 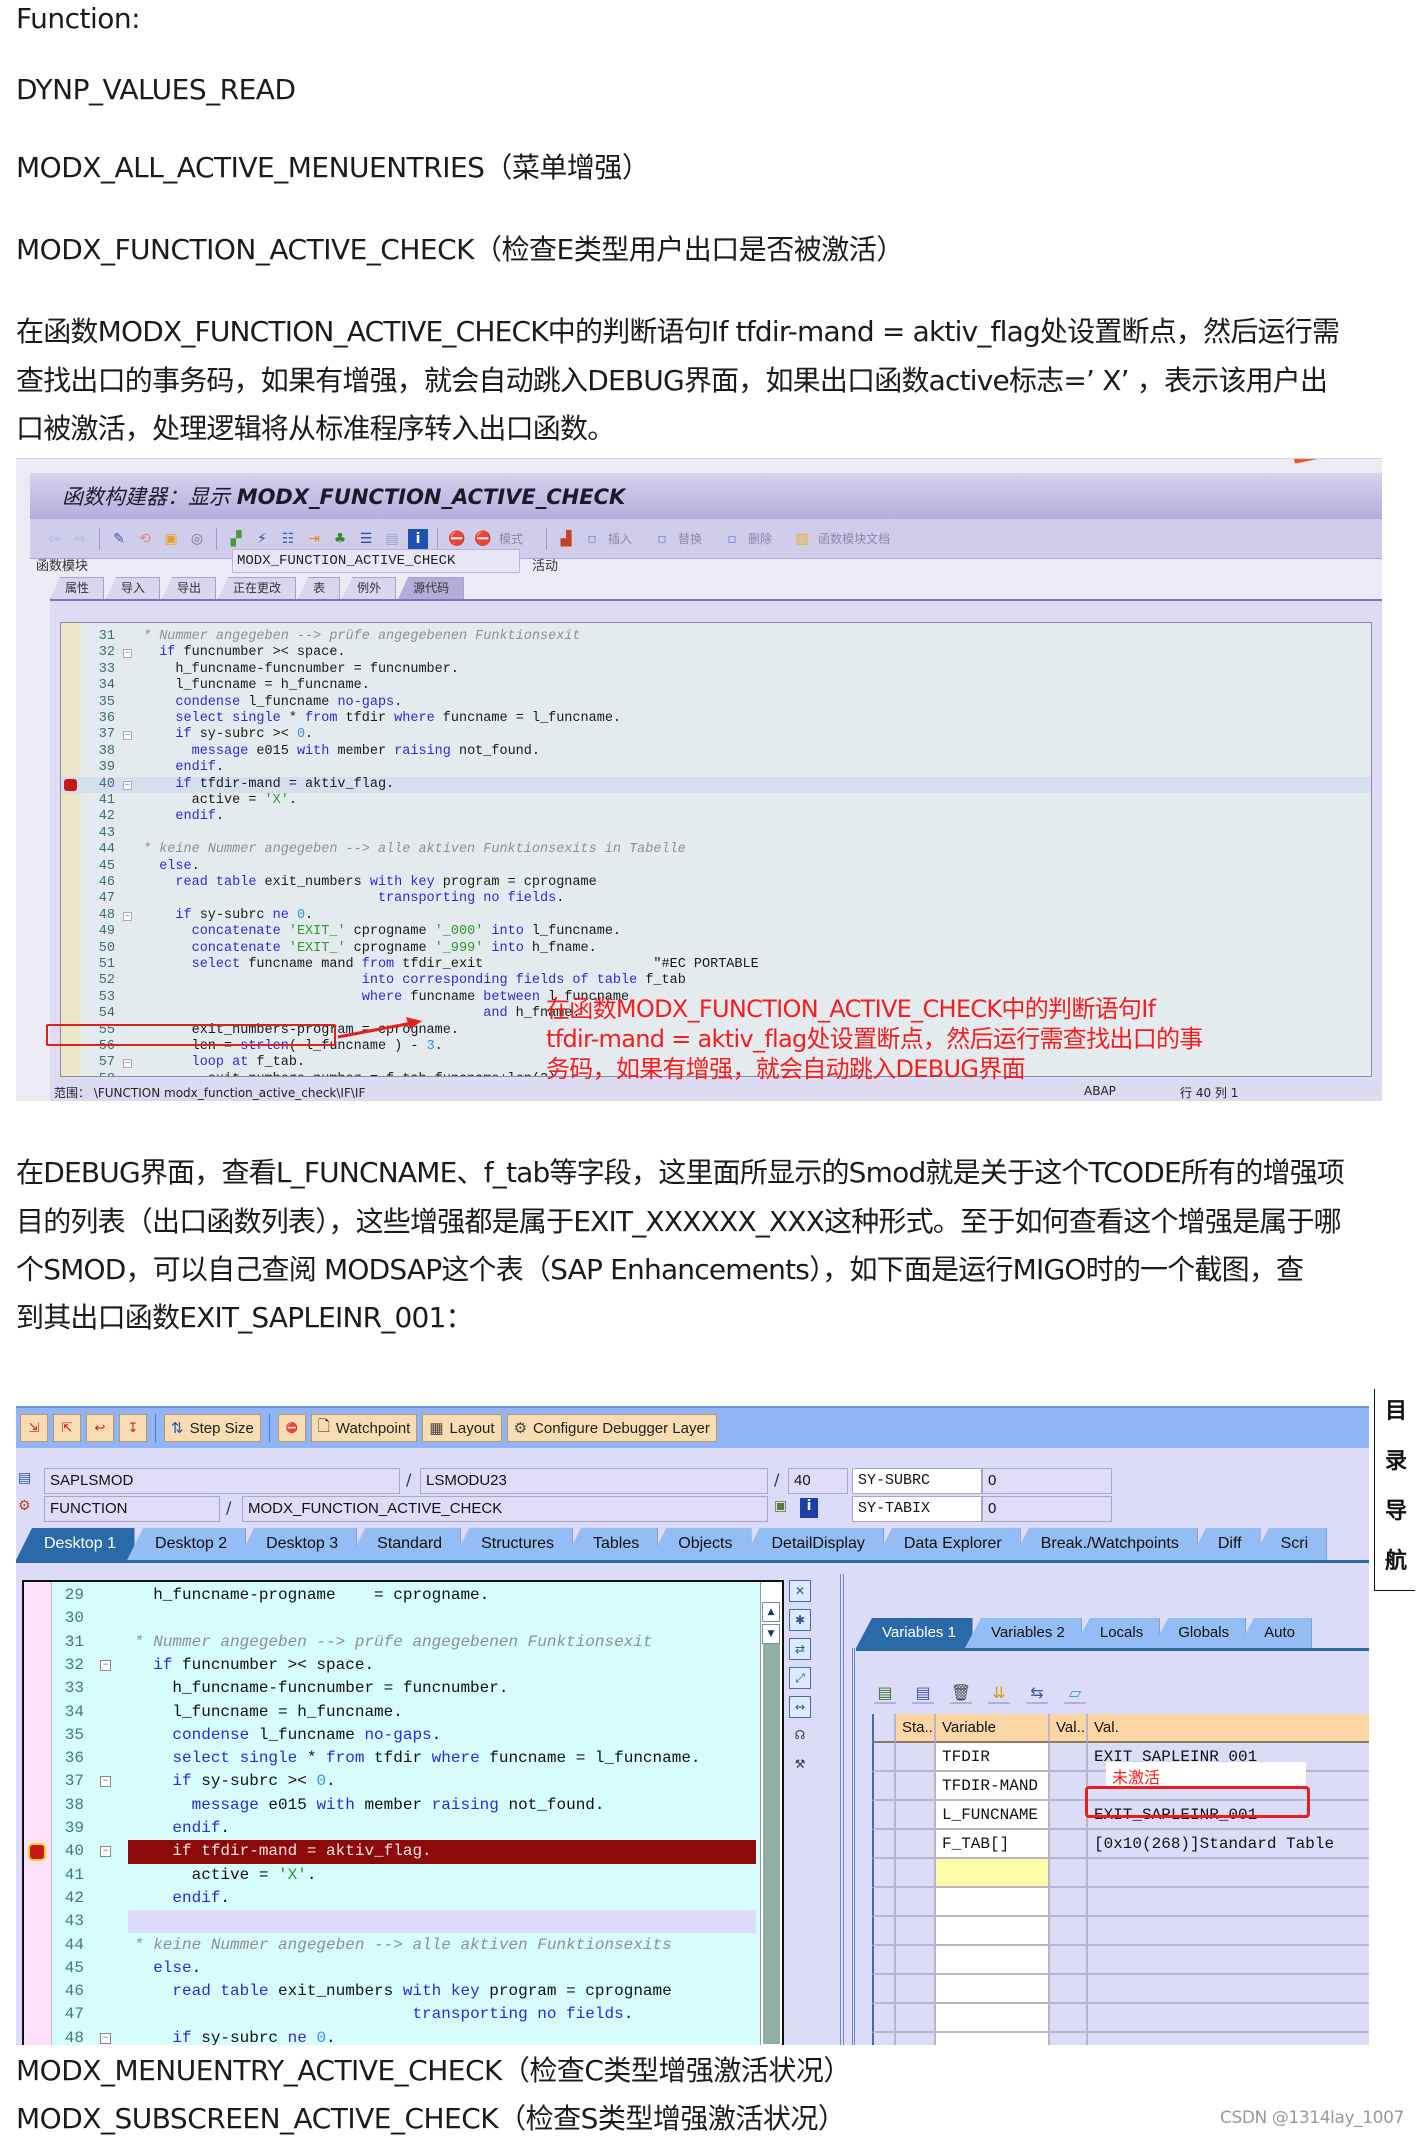 I want to click on tab-import: 导入, so click(x=133, y=588).